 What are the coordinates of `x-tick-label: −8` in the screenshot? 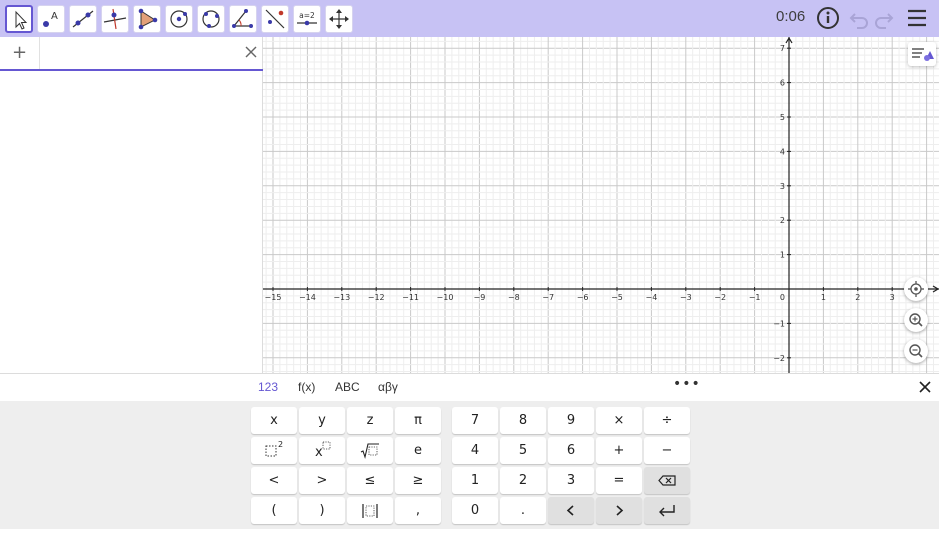 It's located at (514, 297).